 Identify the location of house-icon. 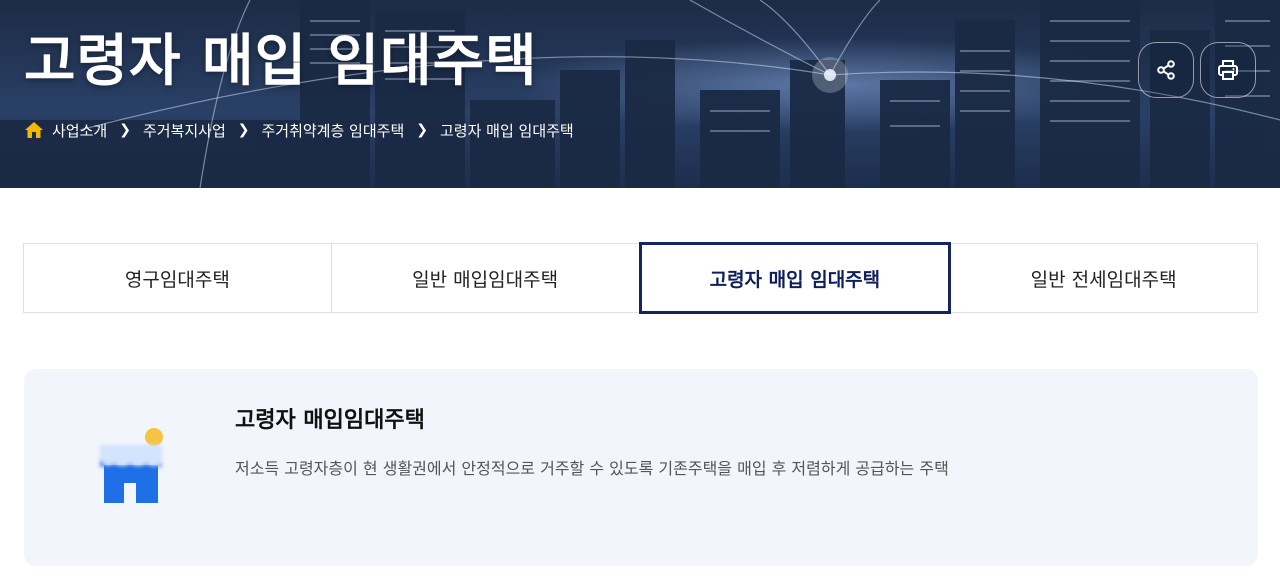
(131, 465).